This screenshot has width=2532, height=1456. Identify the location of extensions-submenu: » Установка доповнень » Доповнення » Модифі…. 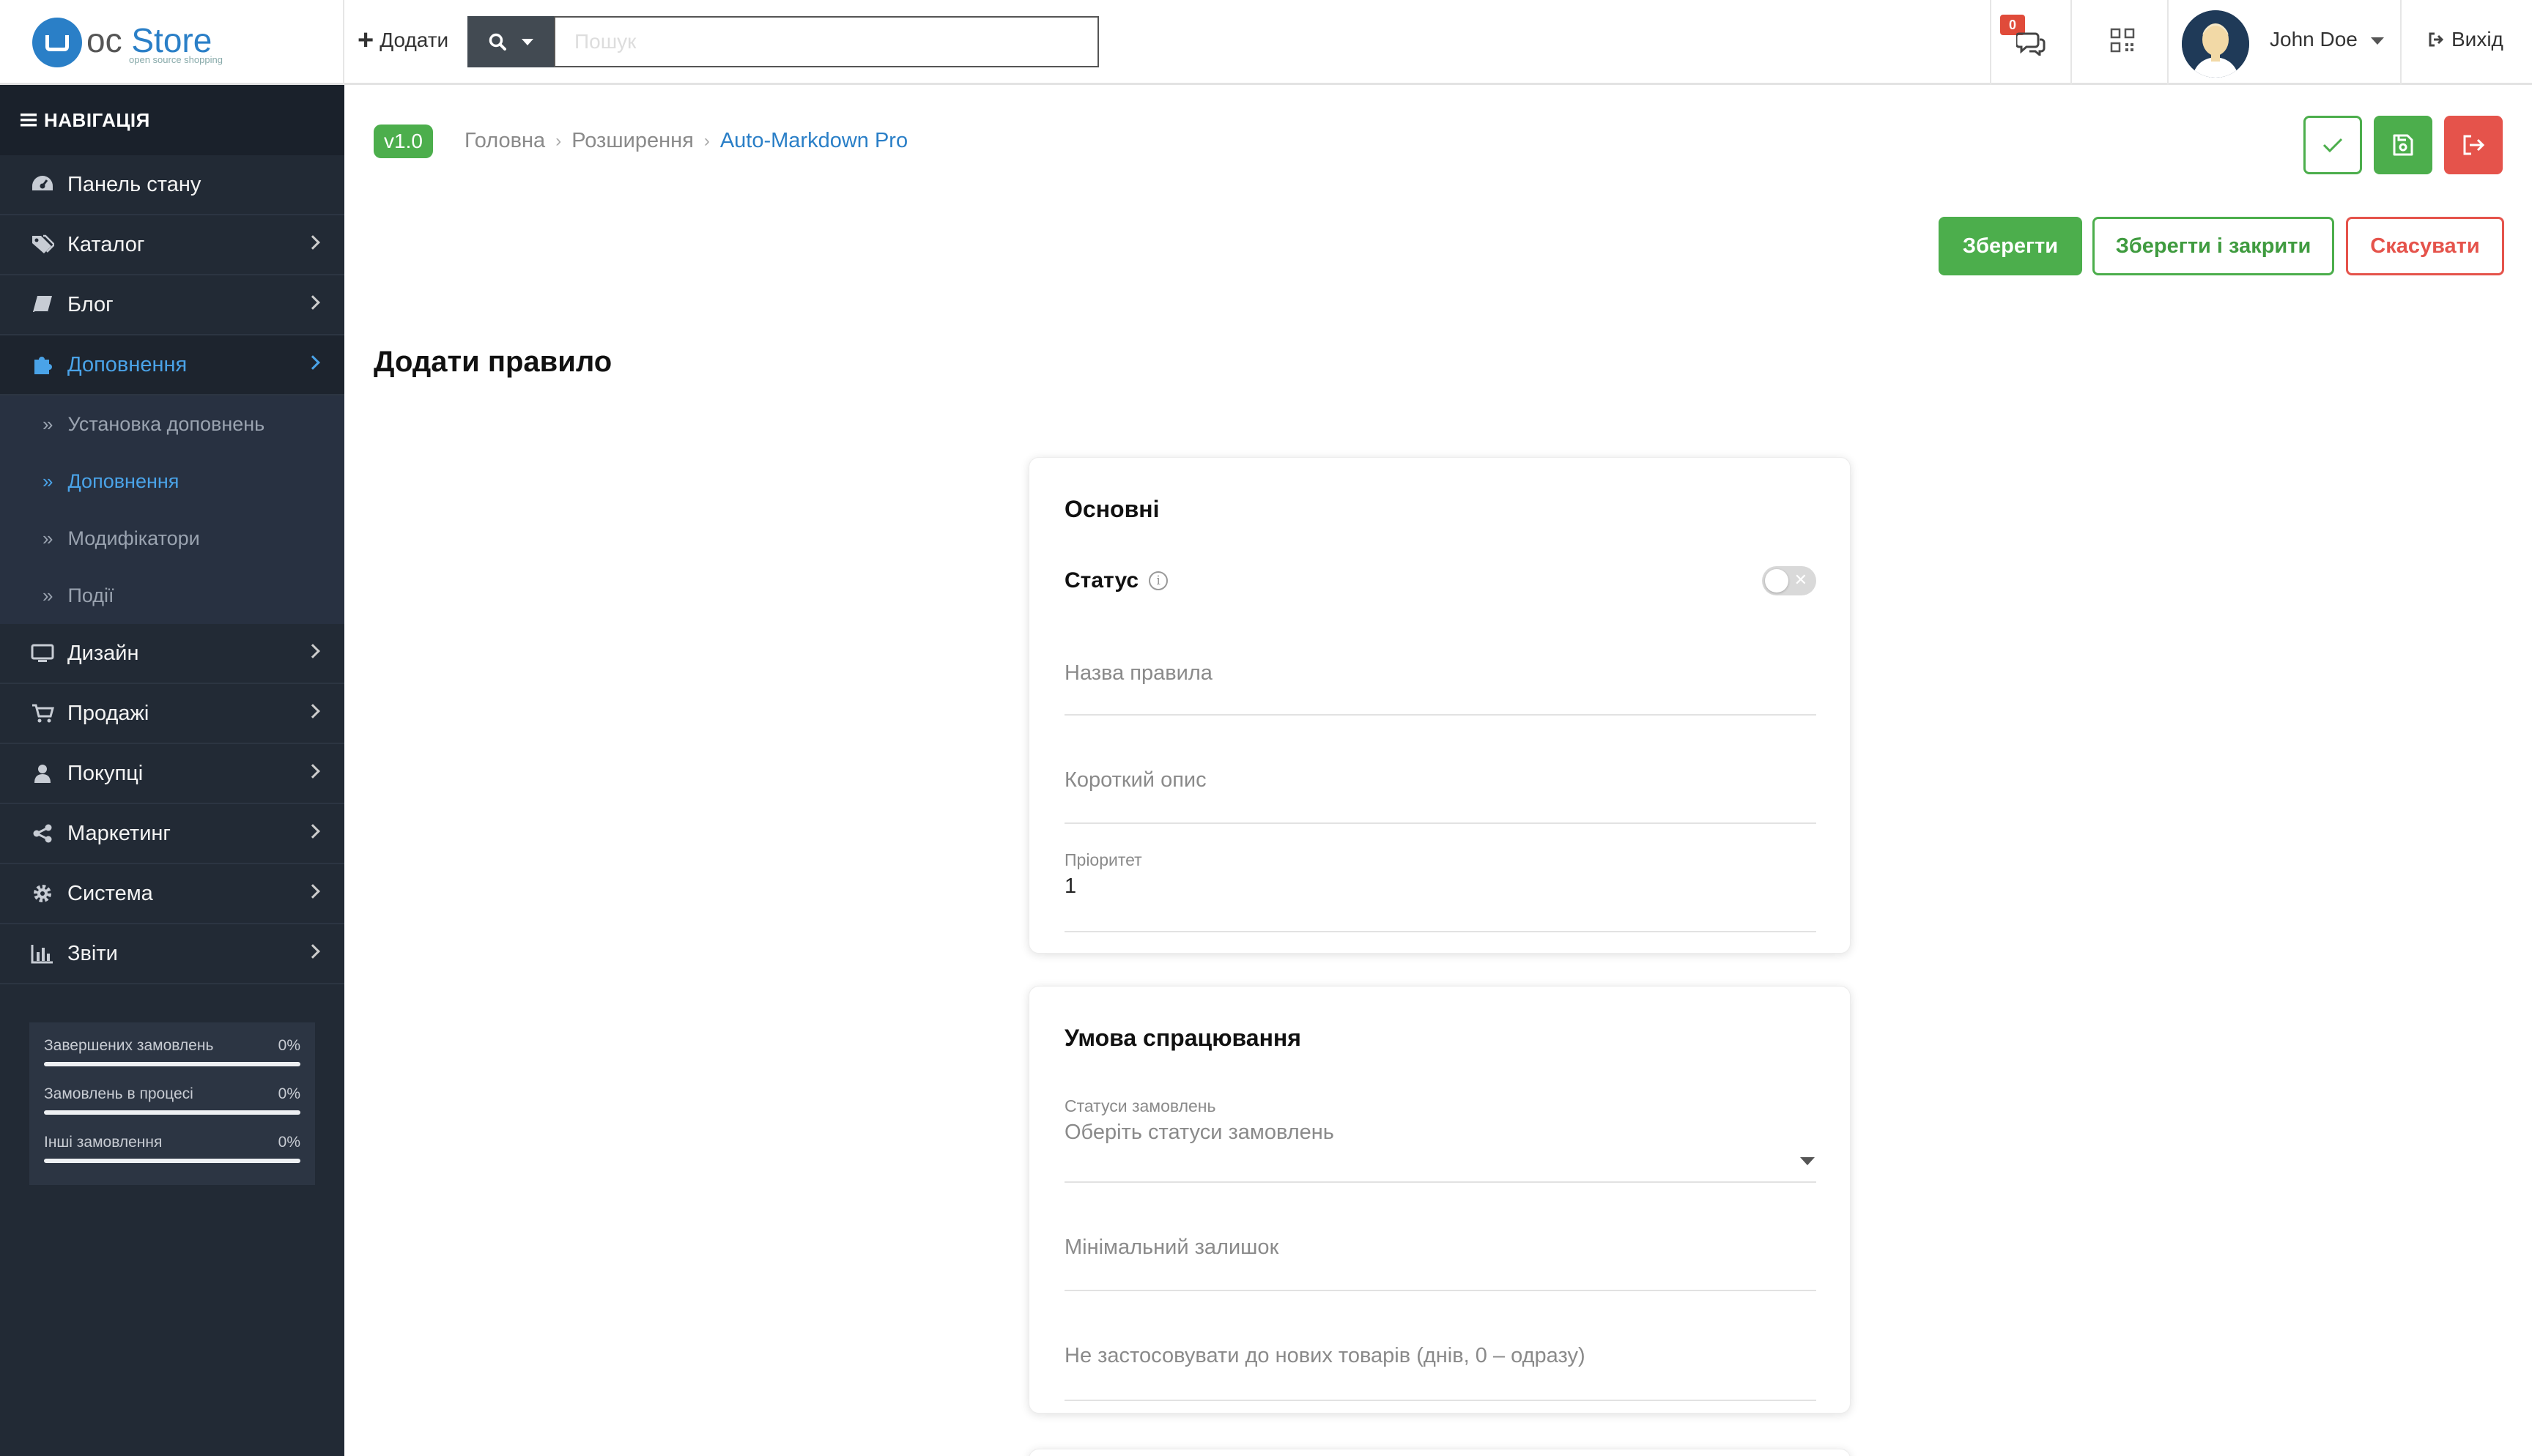
(172, 509).